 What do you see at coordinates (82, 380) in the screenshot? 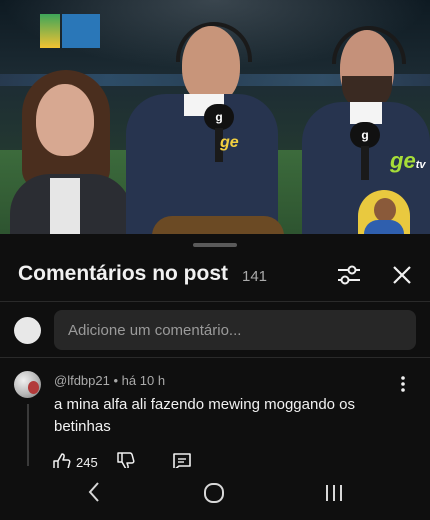
I see `comment-author: @lfdbp21` at bounding box center [82, 380].